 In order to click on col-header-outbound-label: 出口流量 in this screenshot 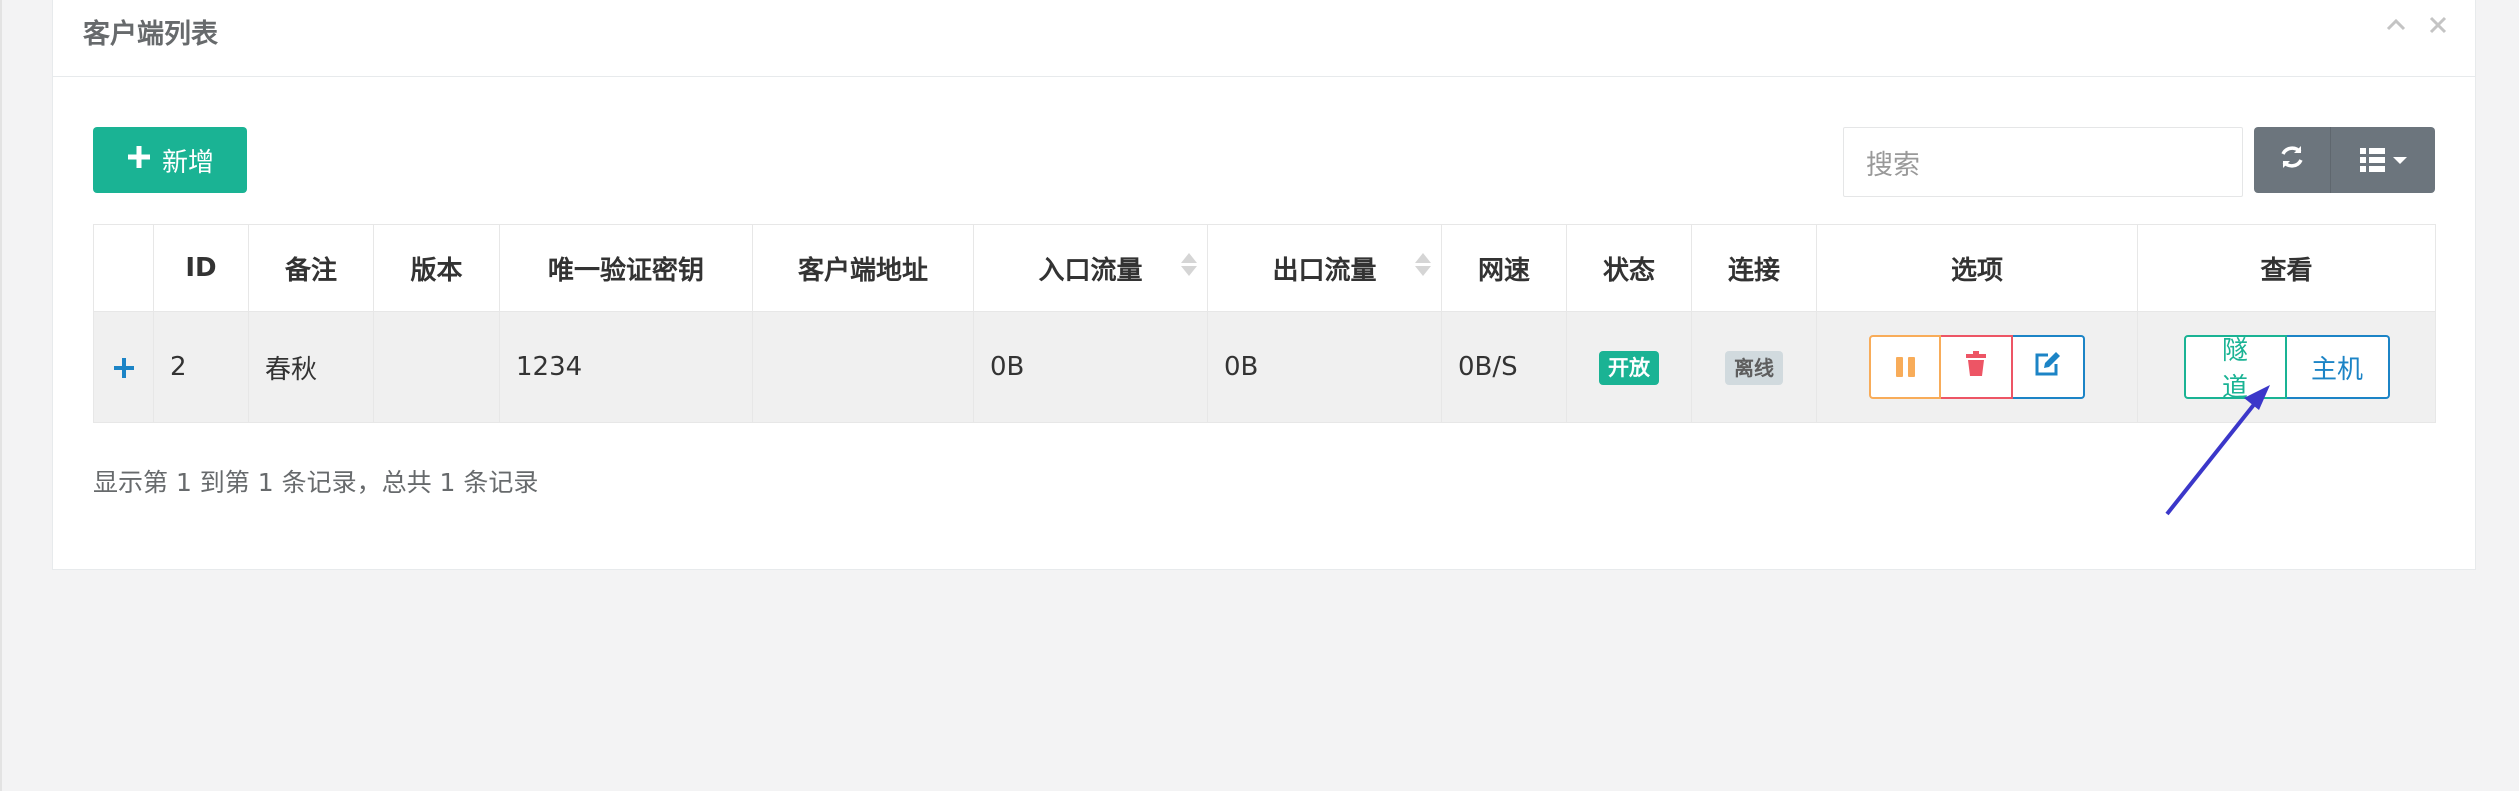, I will do `click(1324, 270)`.